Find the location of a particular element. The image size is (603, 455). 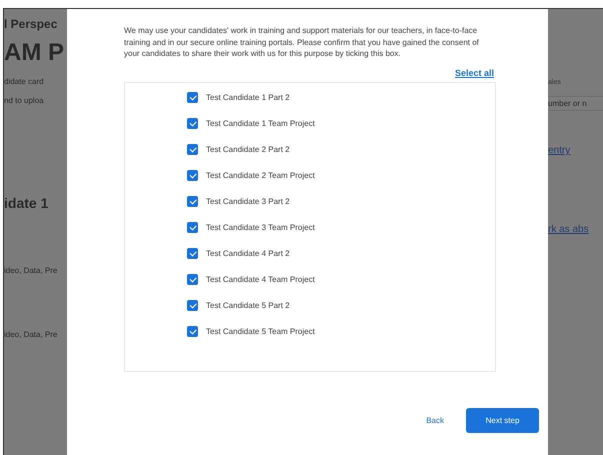

select-all-link: Select all is located at coordinates (474, 73).